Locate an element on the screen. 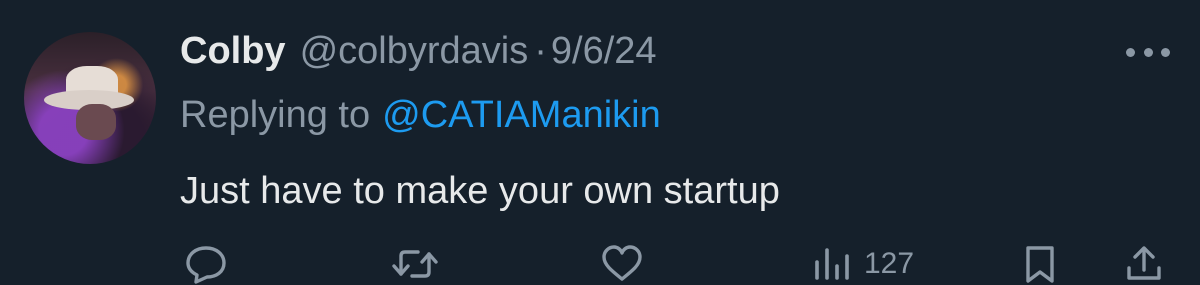  replying-prefix: Replying to is located at coordinates (275, 115).